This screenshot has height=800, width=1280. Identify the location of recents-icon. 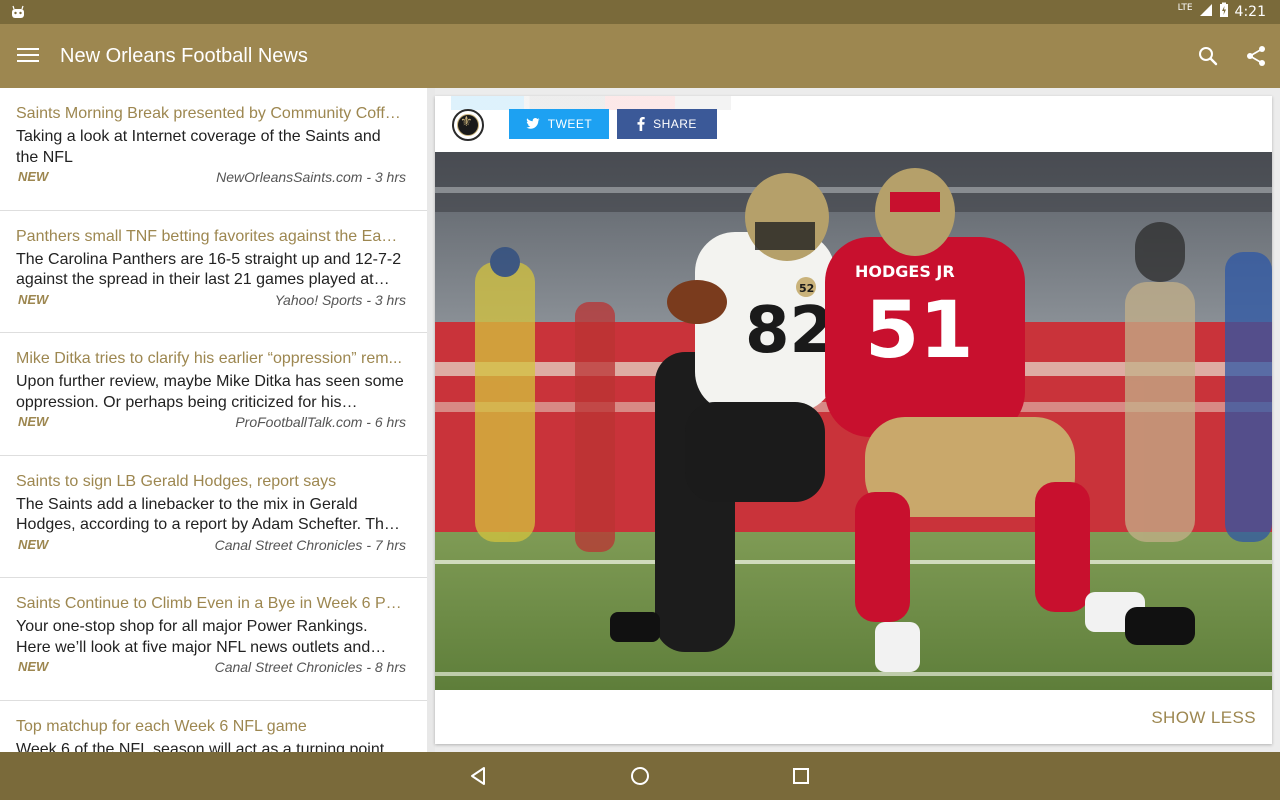
(801, 776).